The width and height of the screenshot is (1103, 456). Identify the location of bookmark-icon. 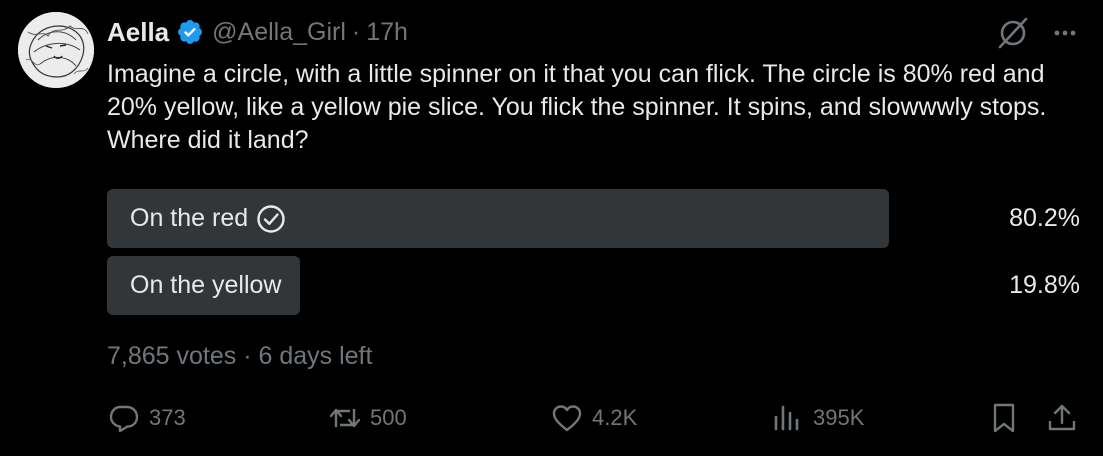
(1004, 418).